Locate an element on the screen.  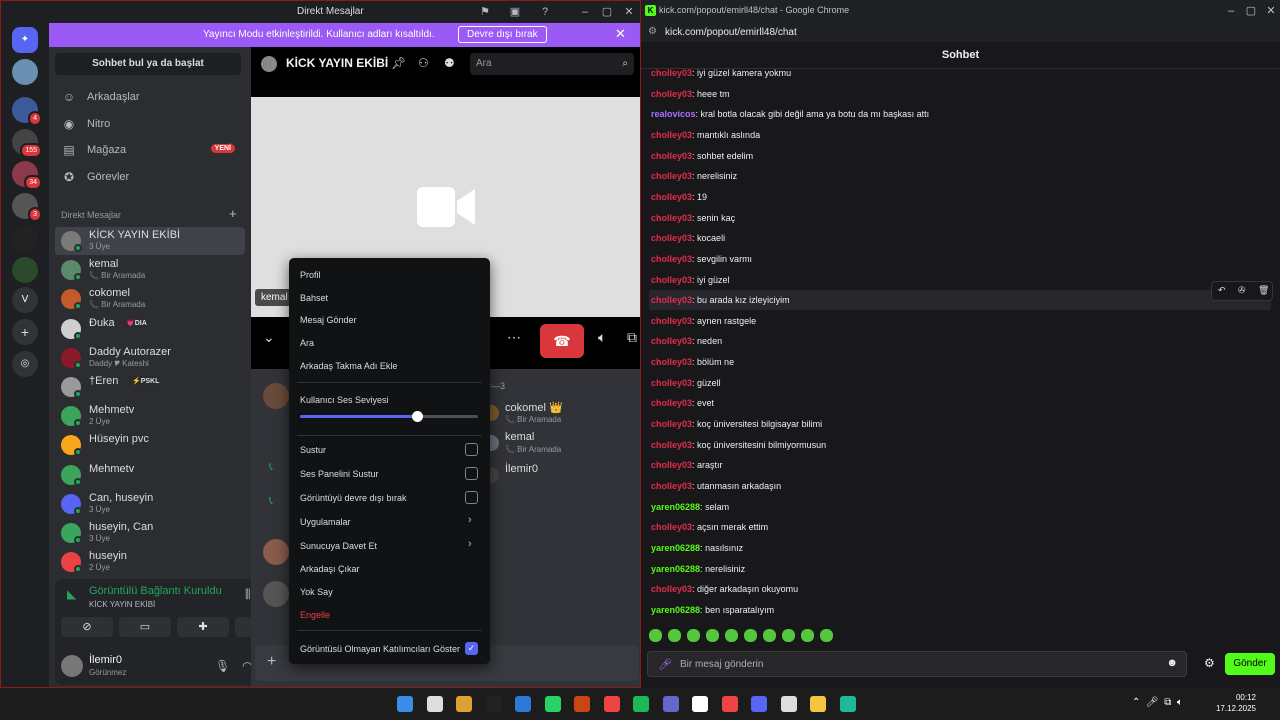
soundboard-checkbox is located at coordinates (471, 473).